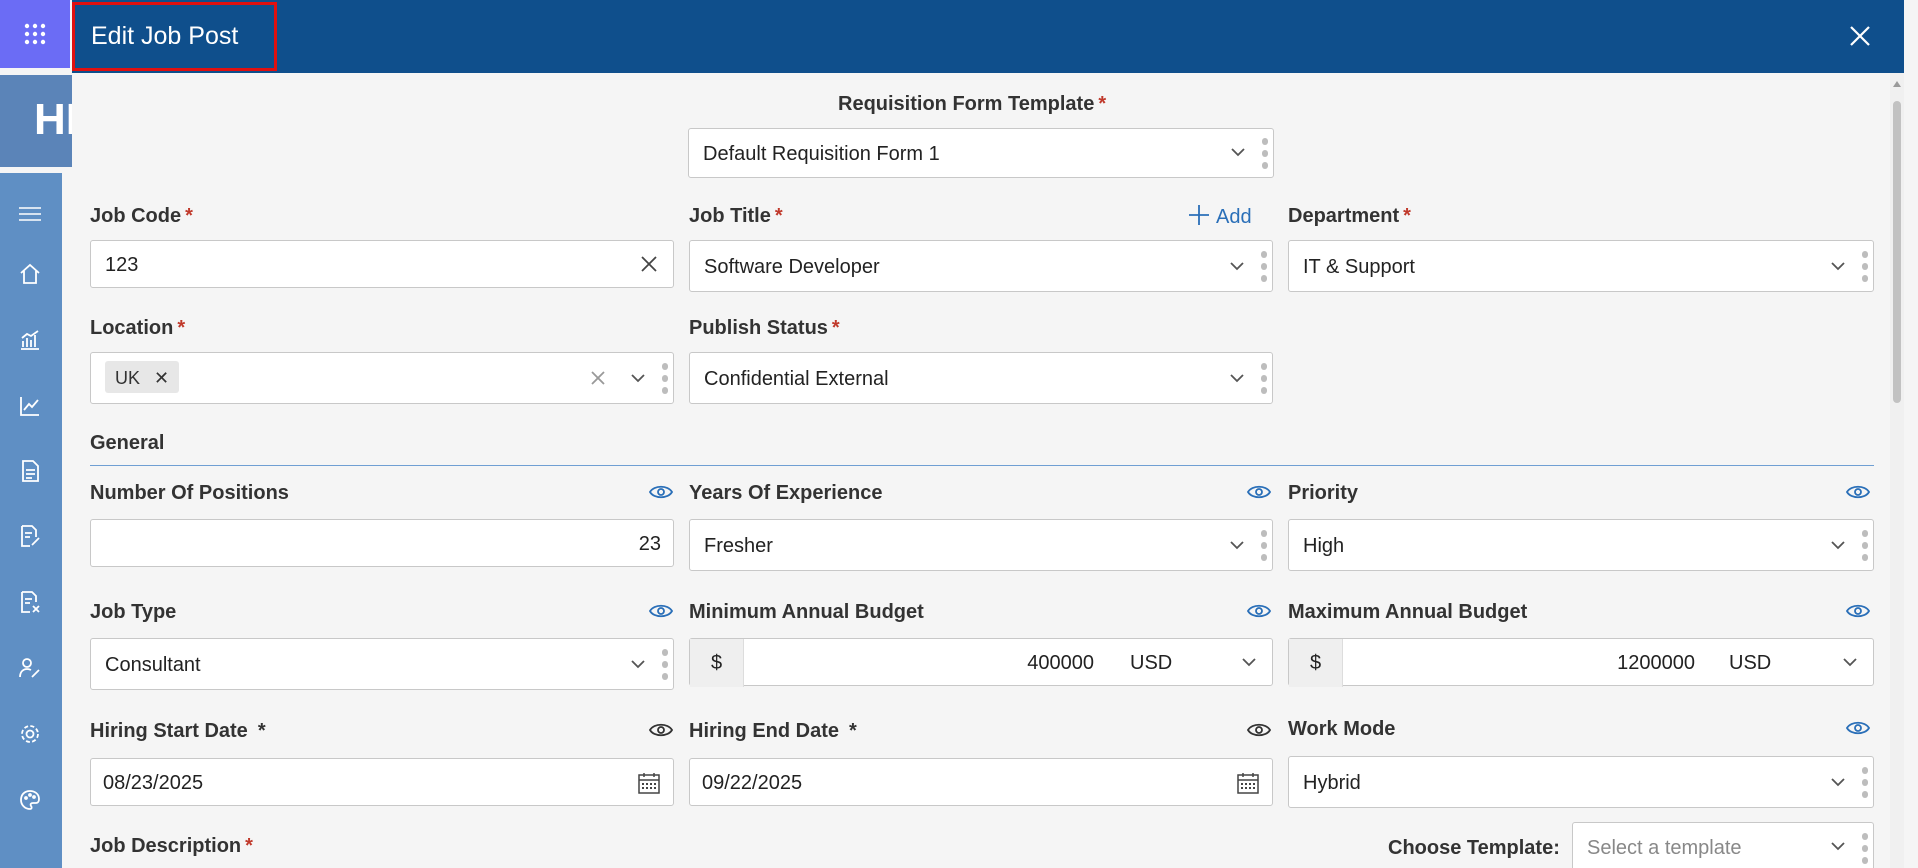 The image size is (1918, 868). I want to click on choose-template-placeholder: Select a template, so click(1664, 848).